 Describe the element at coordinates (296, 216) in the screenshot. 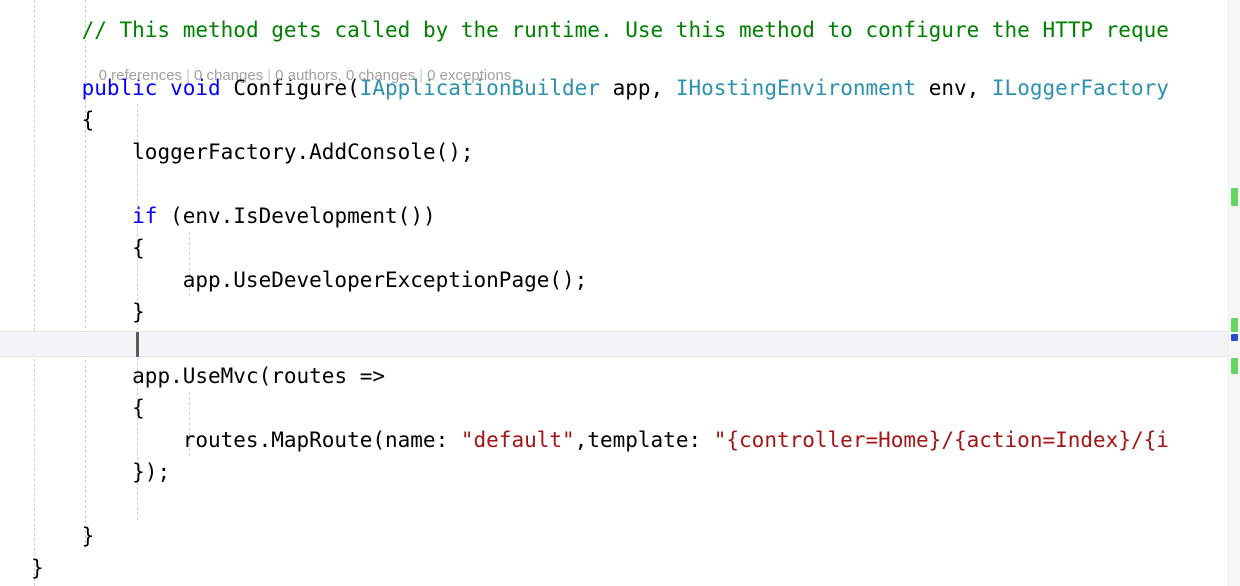

I see `code-token: (env.IsDevelopment())` at that location.